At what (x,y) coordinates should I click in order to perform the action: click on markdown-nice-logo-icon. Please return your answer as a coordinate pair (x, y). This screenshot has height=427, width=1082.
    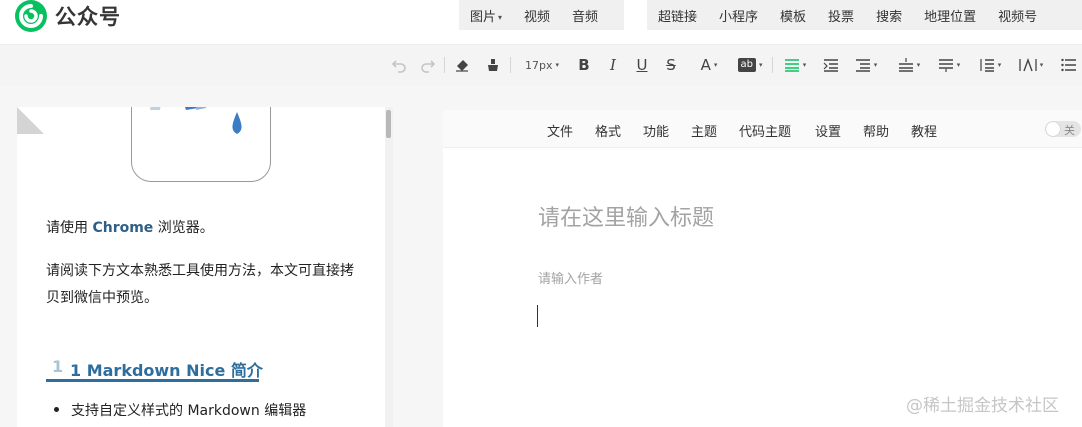
    Looking at the image, I should click on (196, 120).